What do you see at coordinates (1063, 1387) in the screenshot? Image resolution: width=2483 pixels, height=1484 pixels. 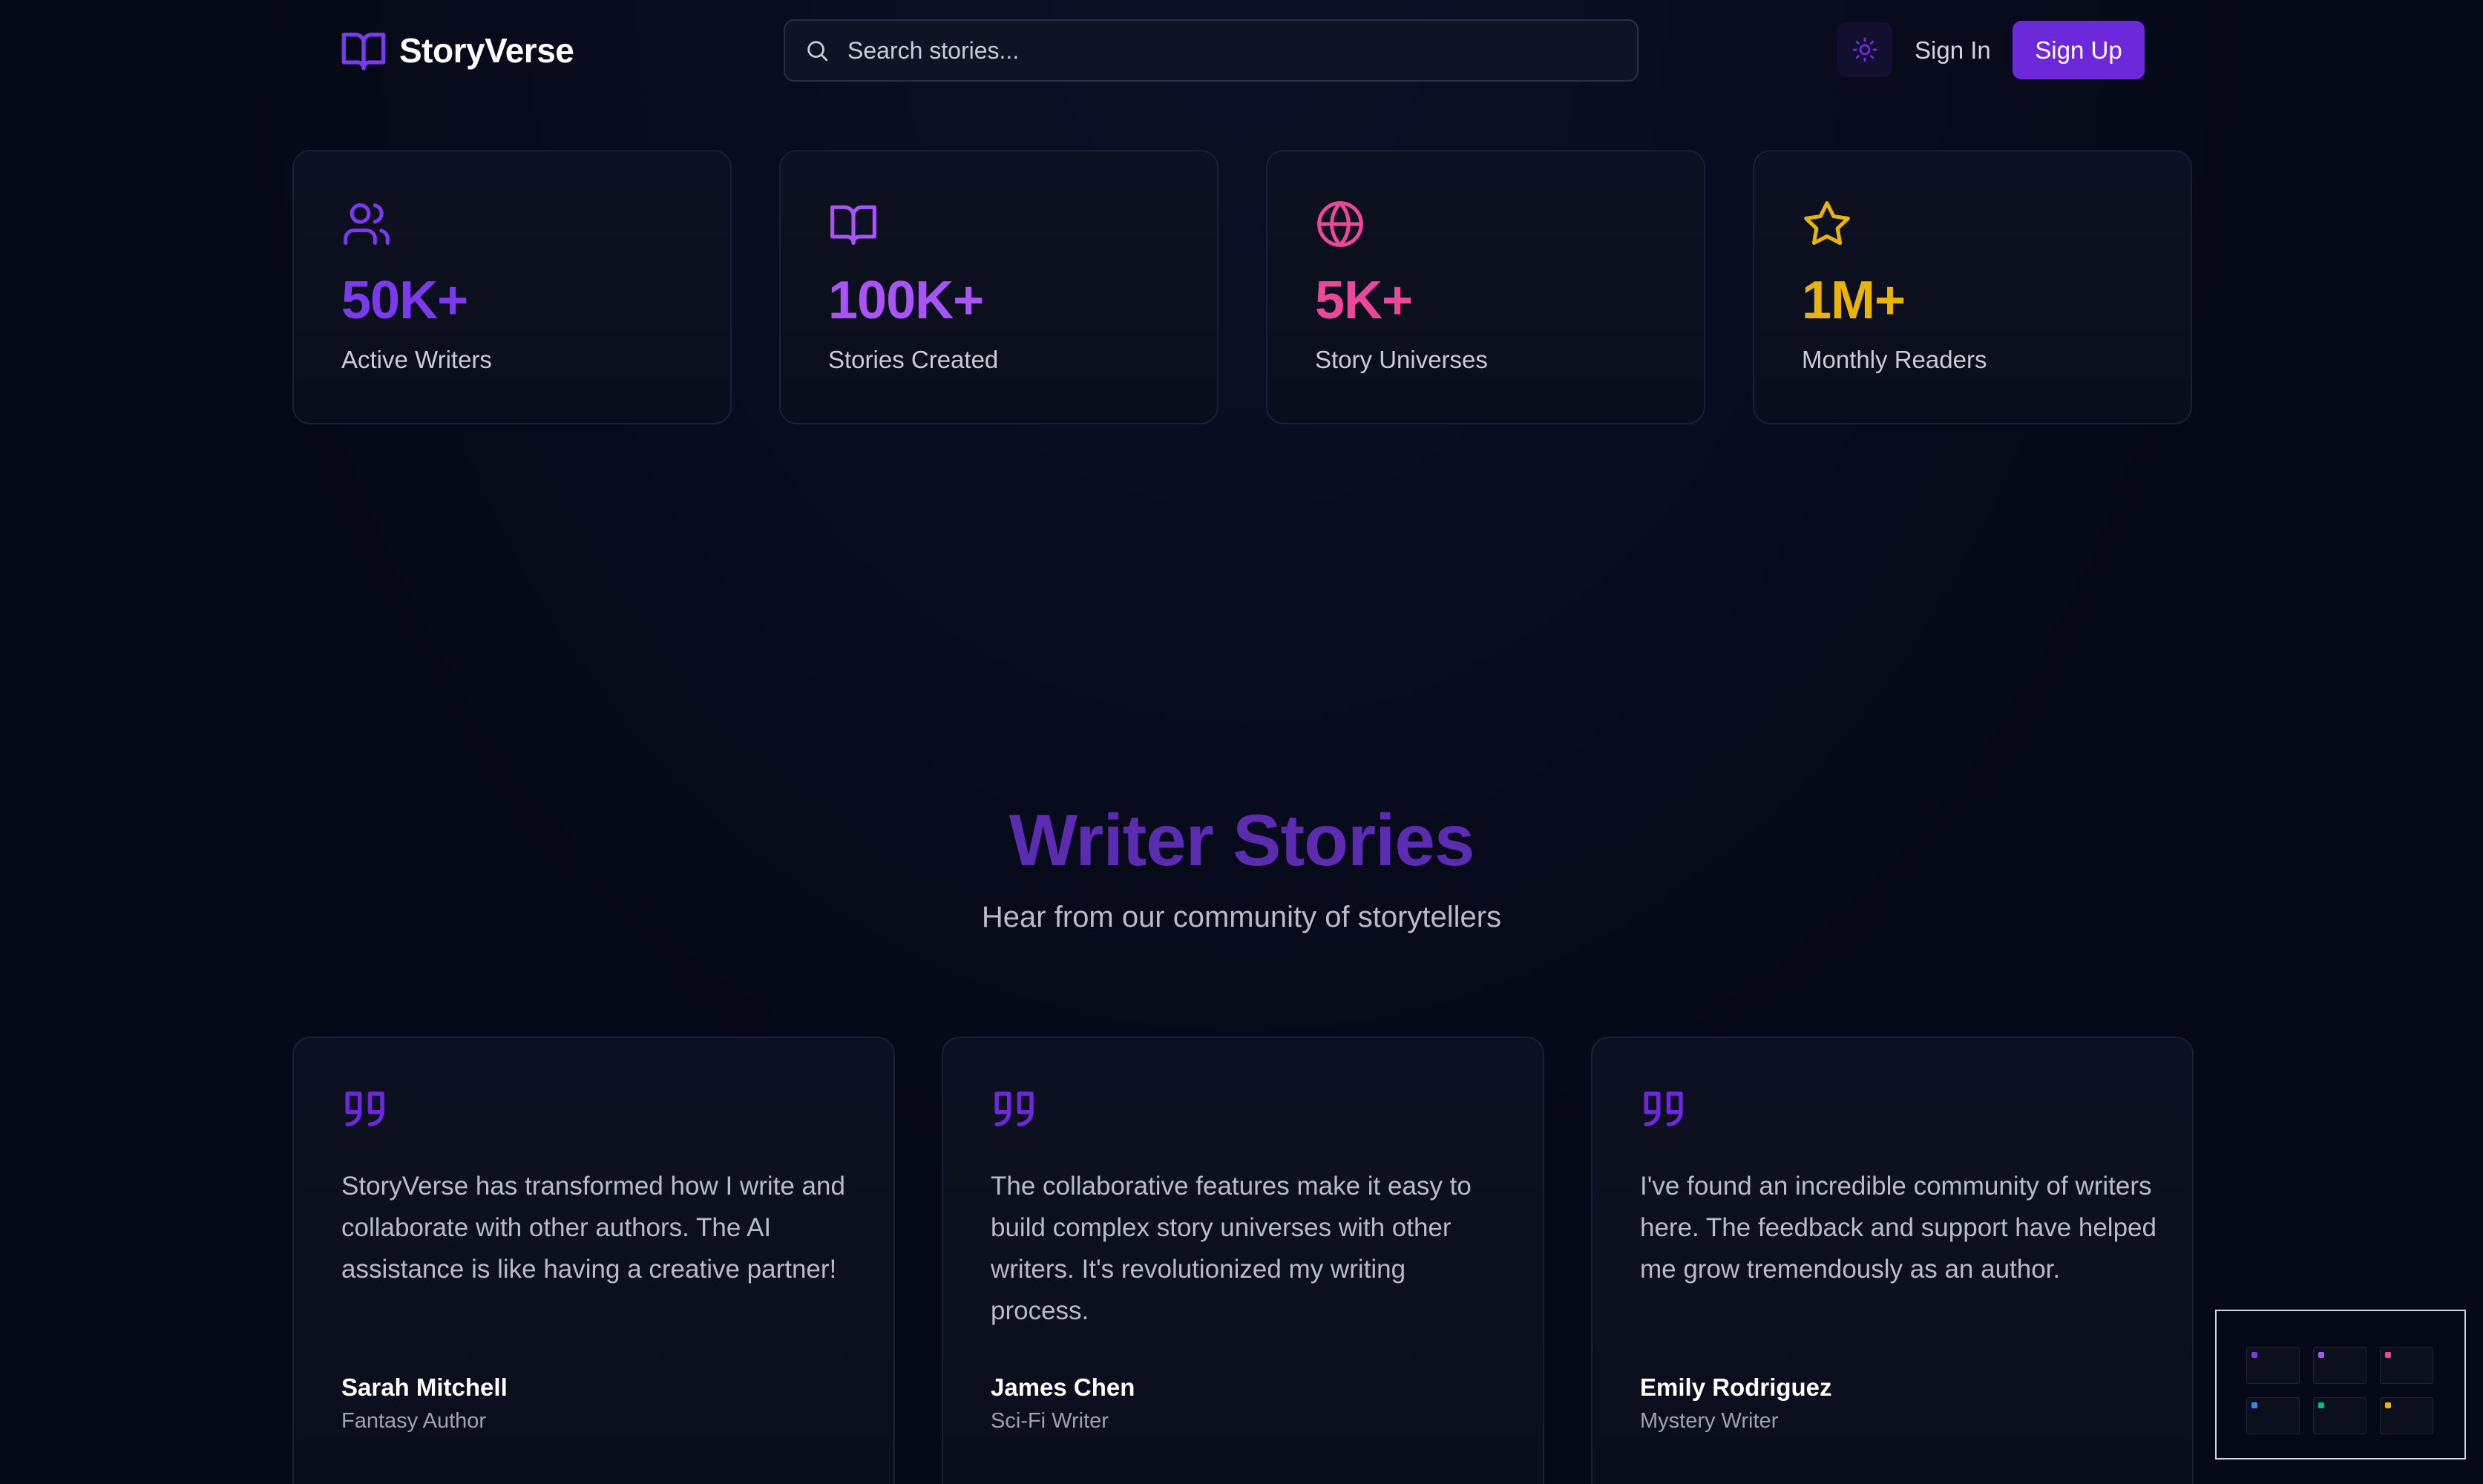 I see `testimonial-author: James Chen` at bounding box center [1063, 1387].